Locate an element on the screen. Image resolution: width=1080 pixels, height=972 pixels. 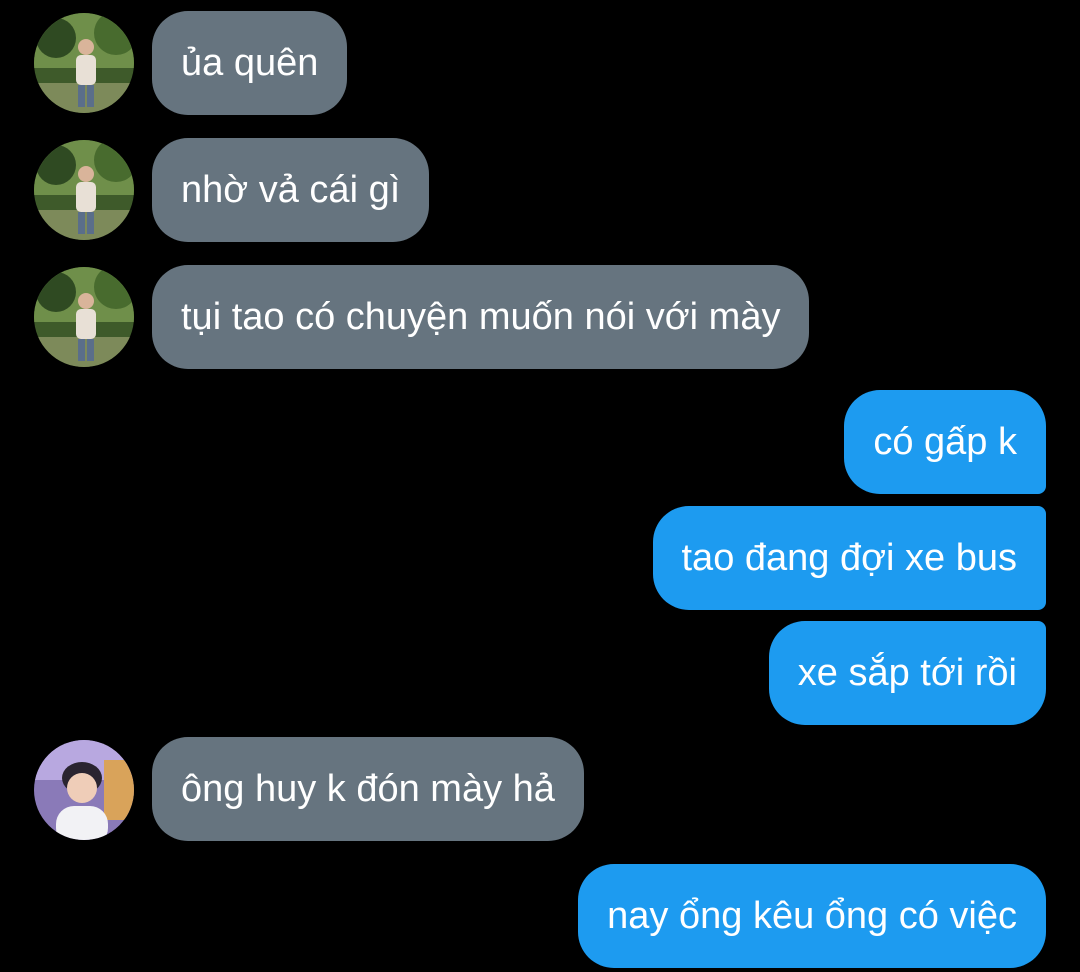
message-bubble-incoming: ủa quên is located at coordinates (250, 63).